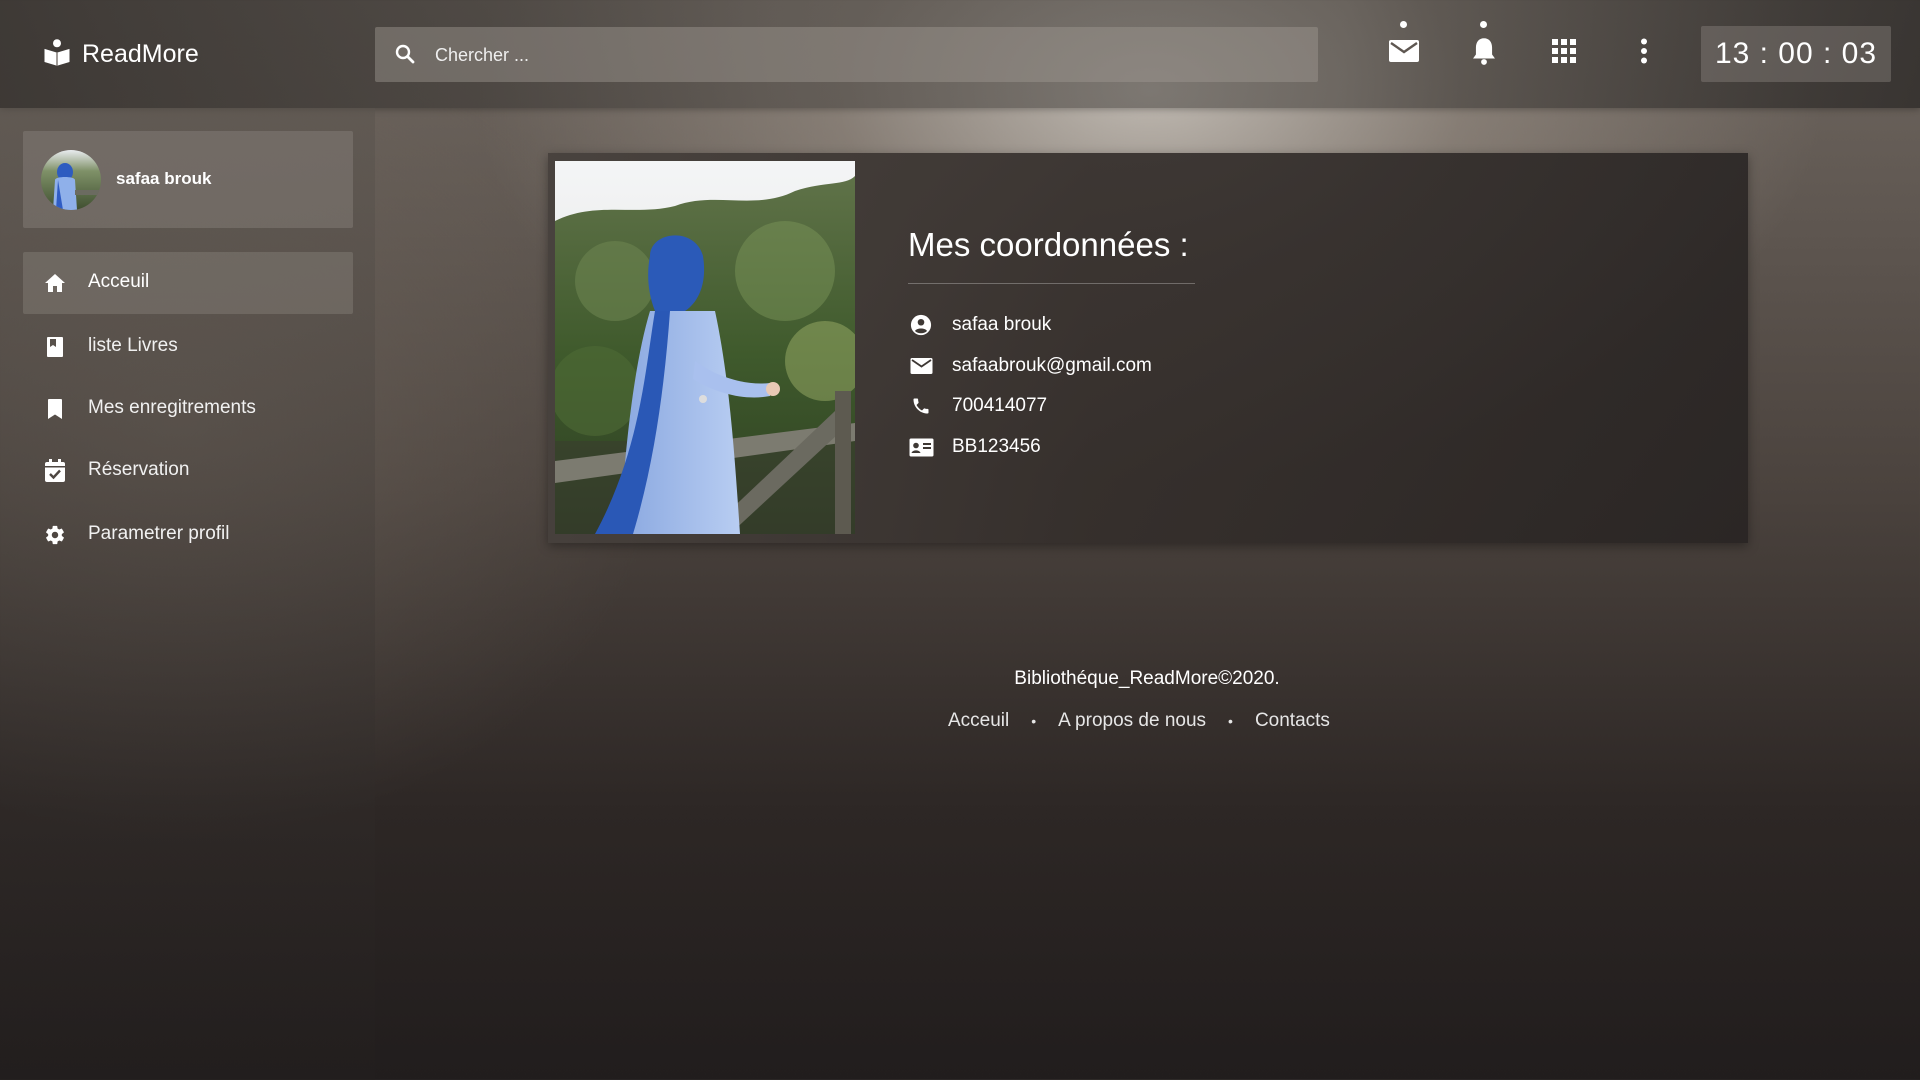 This screenshot has width=1920, height=1080. I want to click on sidebar-item-label: Mes enregitrements, so click(172, 407).